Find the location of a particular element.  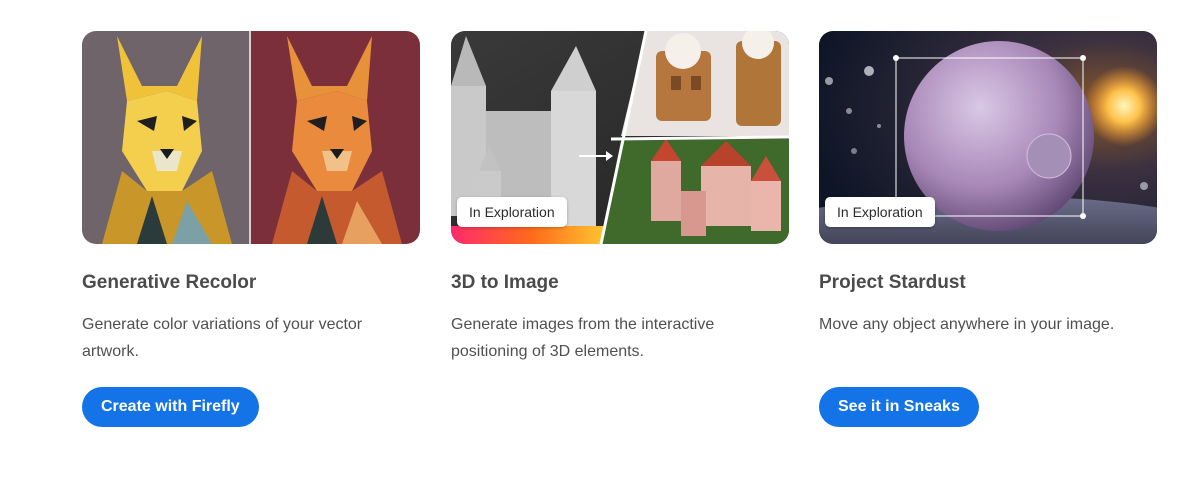

create-with-firefly-button: Create with Firefly is located at coordinates (170, 407).